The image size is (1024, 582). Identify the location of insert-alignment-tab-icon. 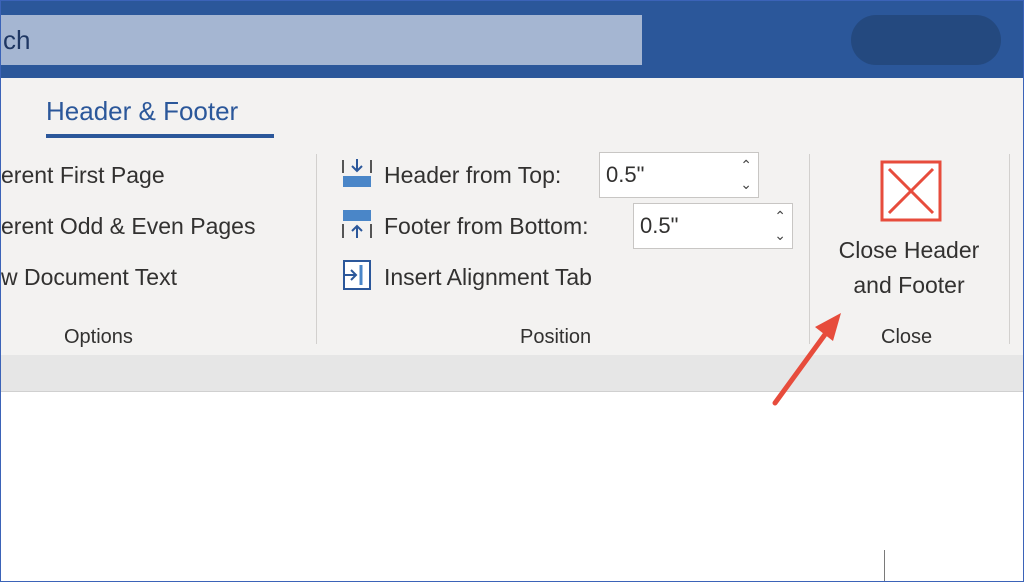
(357, 275).